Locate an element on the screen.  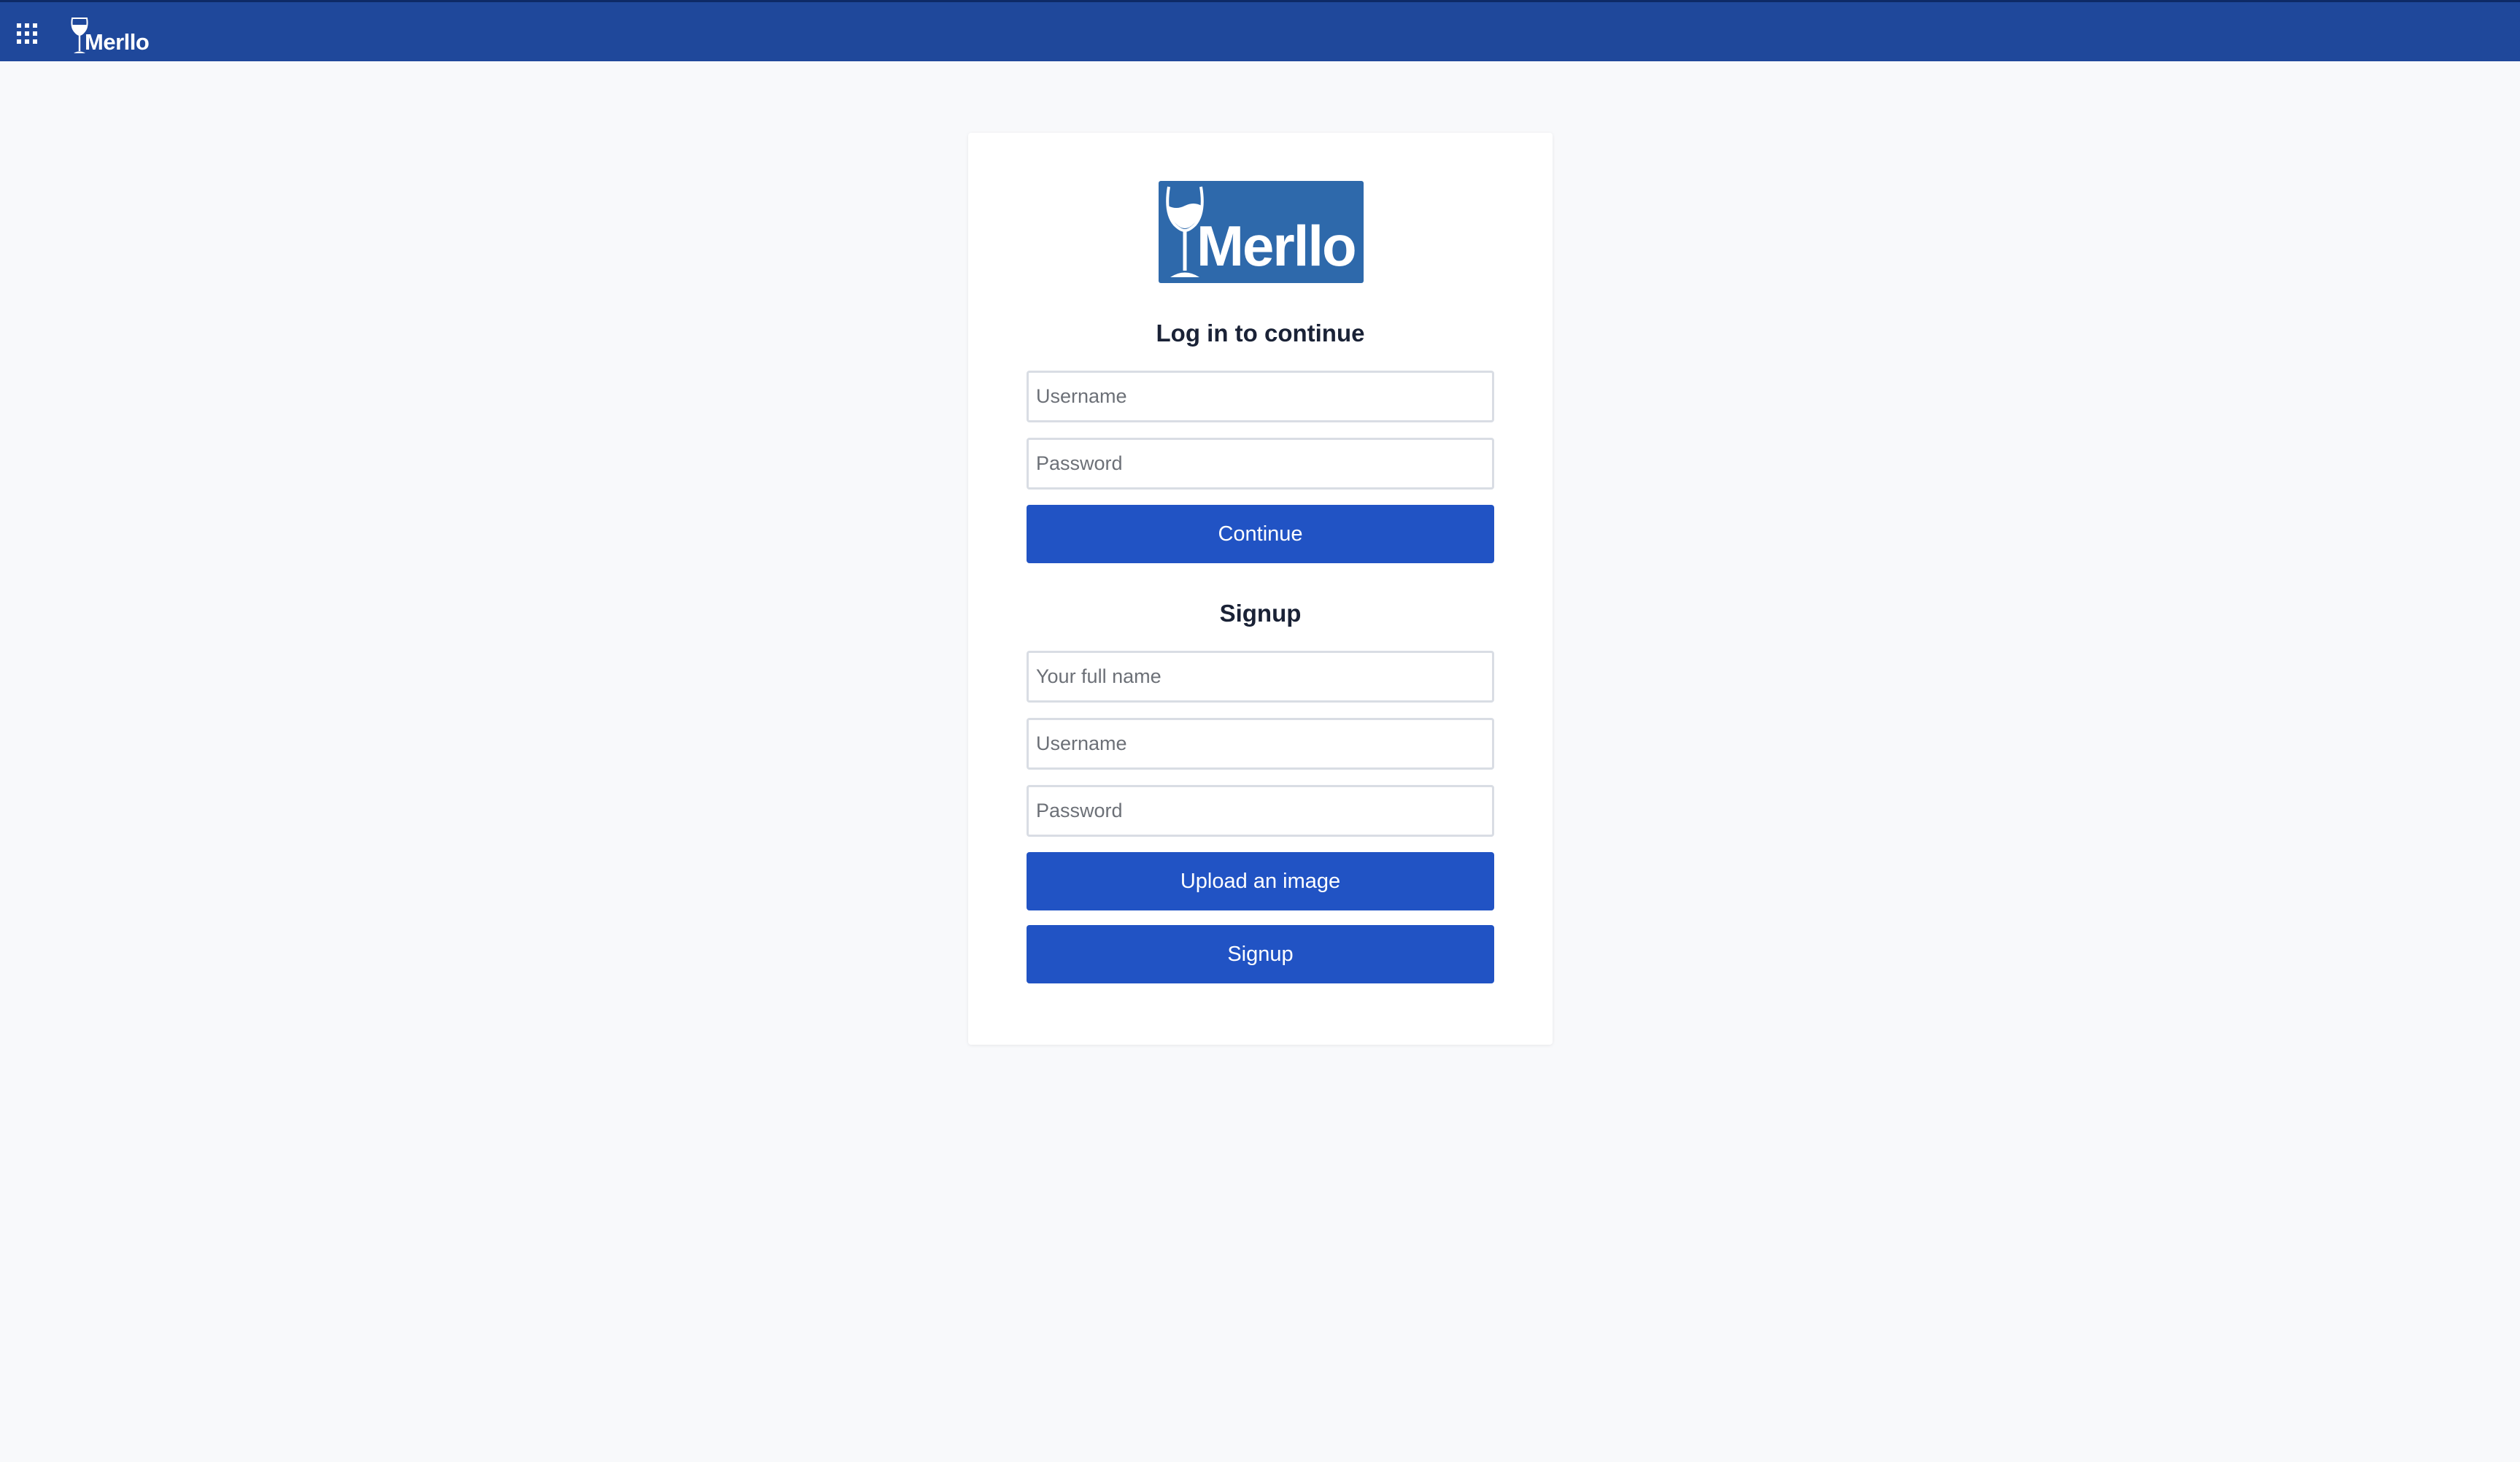
signup-button: Signup is located at coordinates (1260, 954).